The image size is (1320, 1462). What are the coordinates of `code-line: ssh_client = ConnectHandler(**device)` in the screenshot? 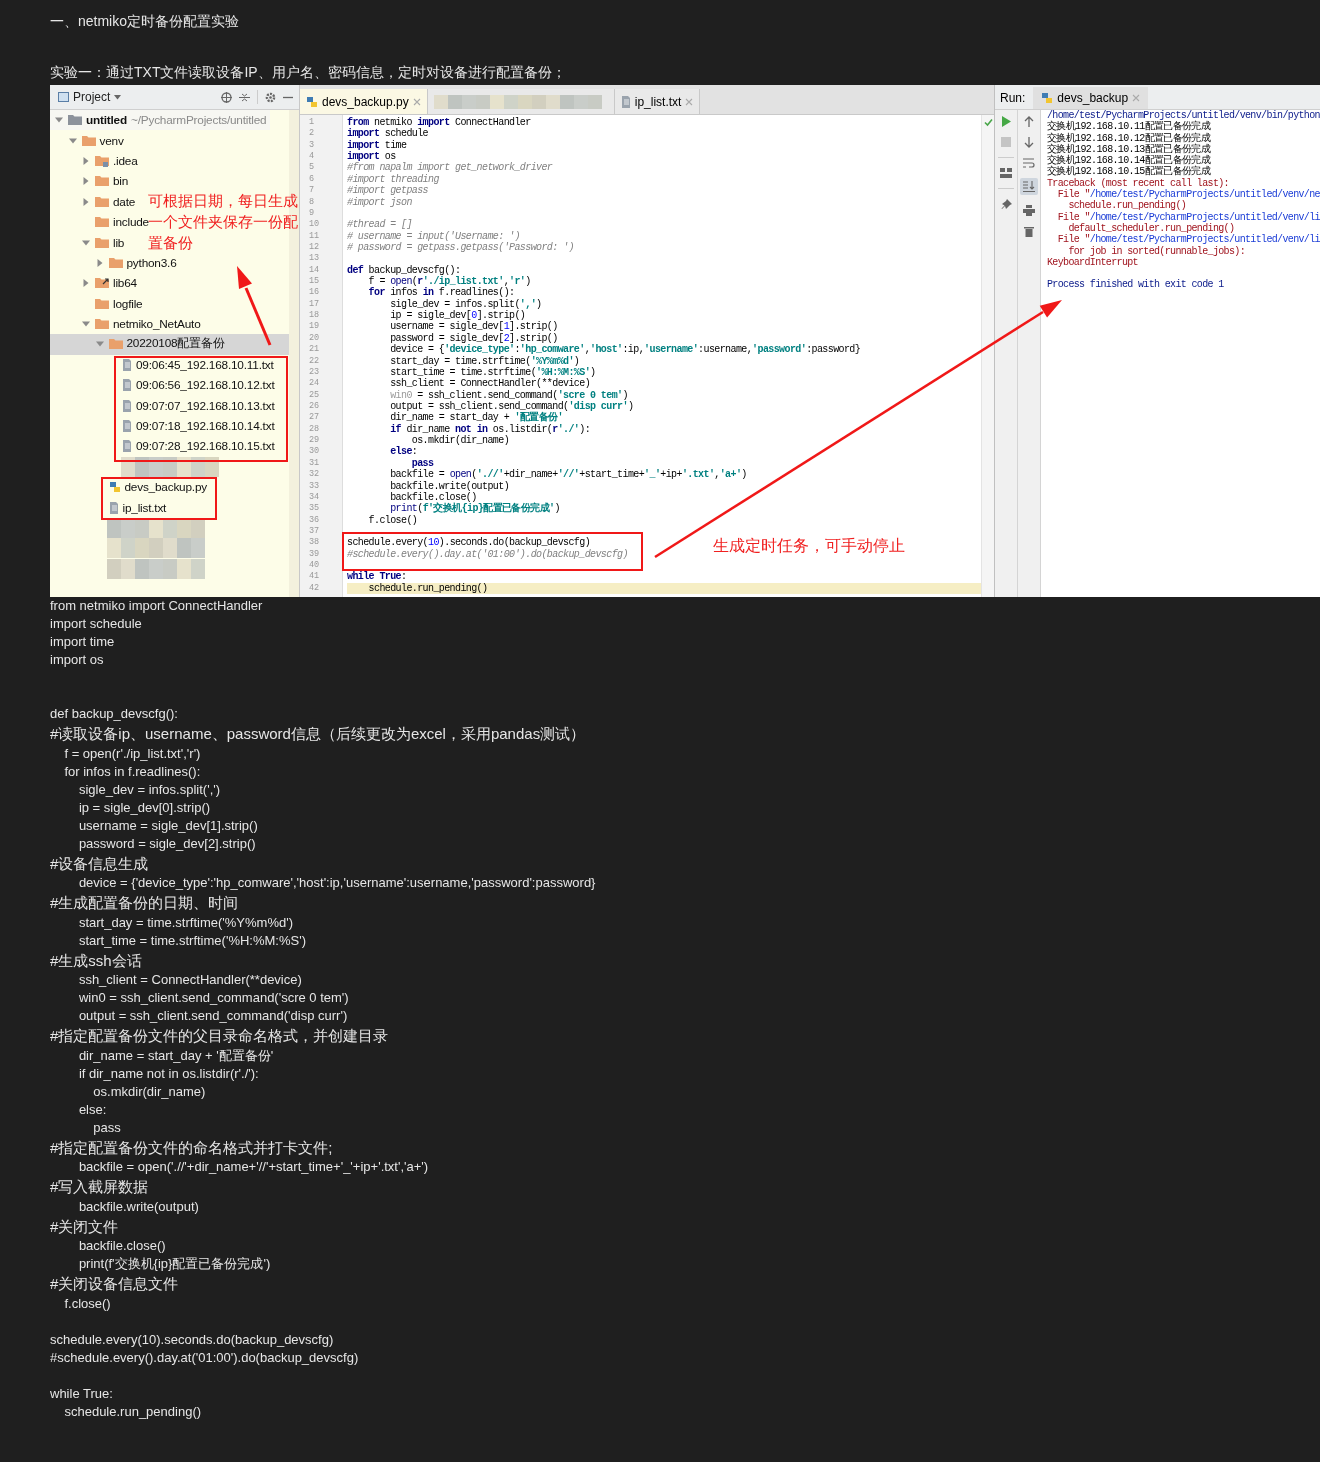 It's located at (490, 384).